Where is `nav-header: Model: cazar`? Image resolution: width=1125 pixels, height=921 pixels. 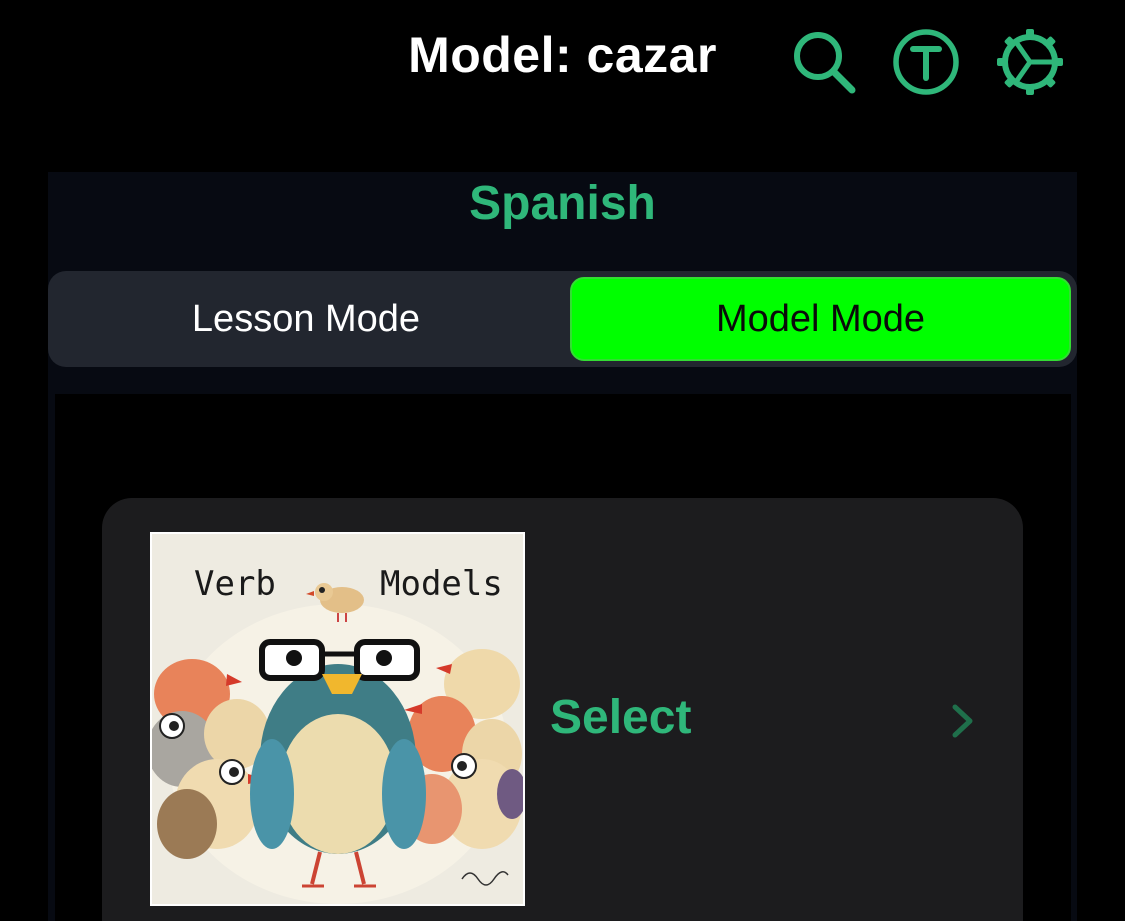
nav-header: Model: cazar is located at coordinates (562, 62).